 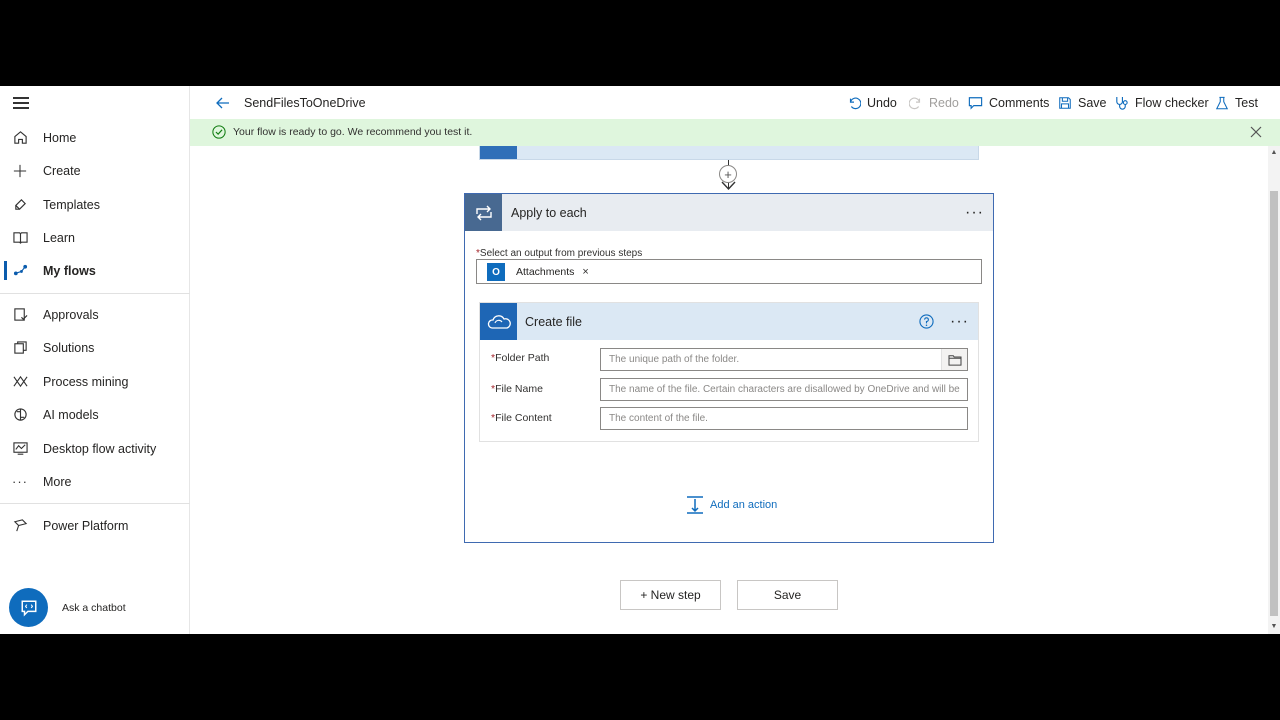 What do you see at coordinates (95, 237) in the screenshot?
I see `sidebar-item-learn: Learn` at bounding box center [95, 237].